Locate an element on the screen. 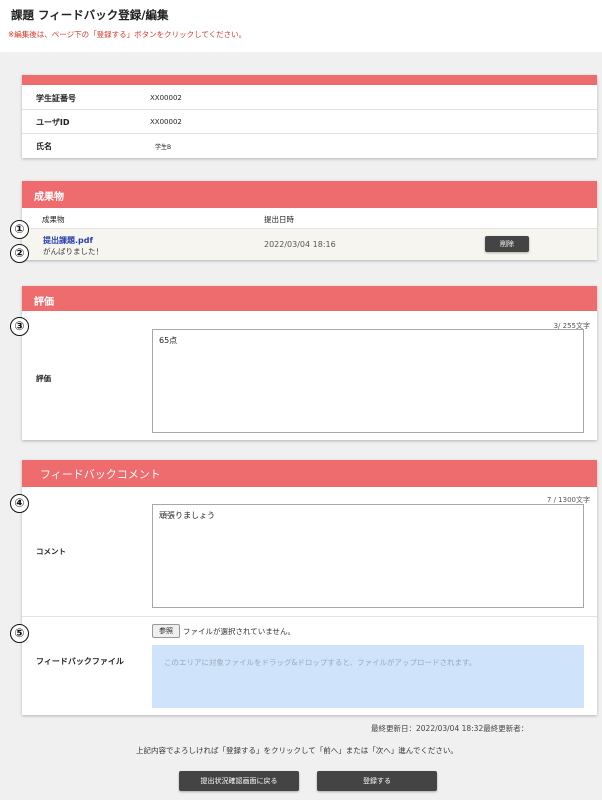  student-info-panel: 学生証番号 XX00002 ユーザID XX00002 氏名 学生B is located at coordinates (309, 116).